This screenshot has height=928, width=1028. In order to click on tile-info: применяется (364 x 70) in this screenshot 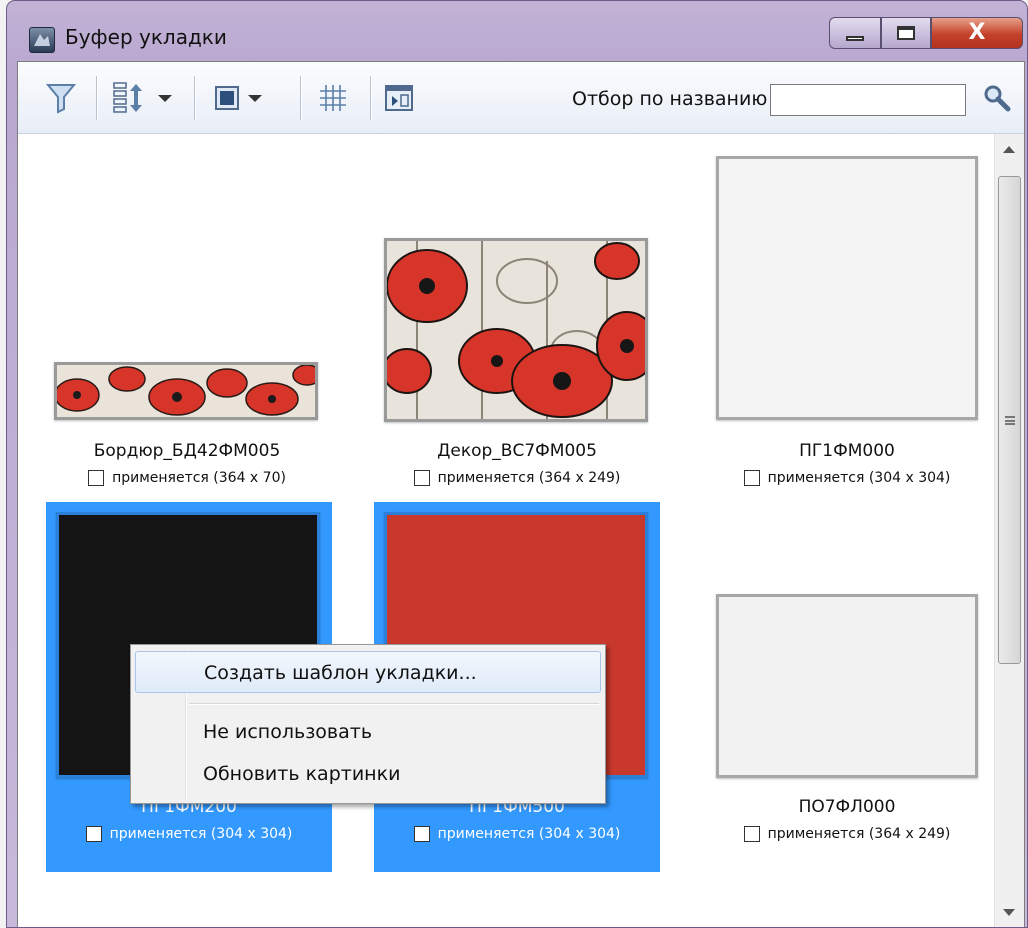, I will do `click(187, 478)`.